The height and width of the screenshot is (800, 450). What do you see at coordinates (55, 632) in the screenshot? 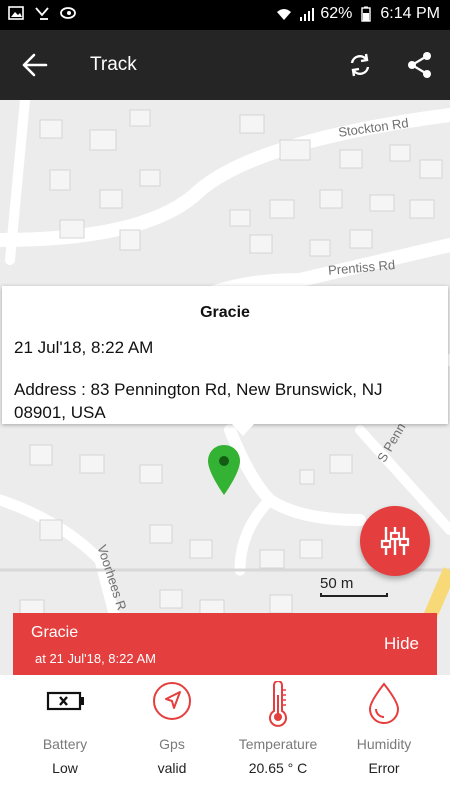
I see `banner-pet-name: Gracie` at bounding box center [55, 632].